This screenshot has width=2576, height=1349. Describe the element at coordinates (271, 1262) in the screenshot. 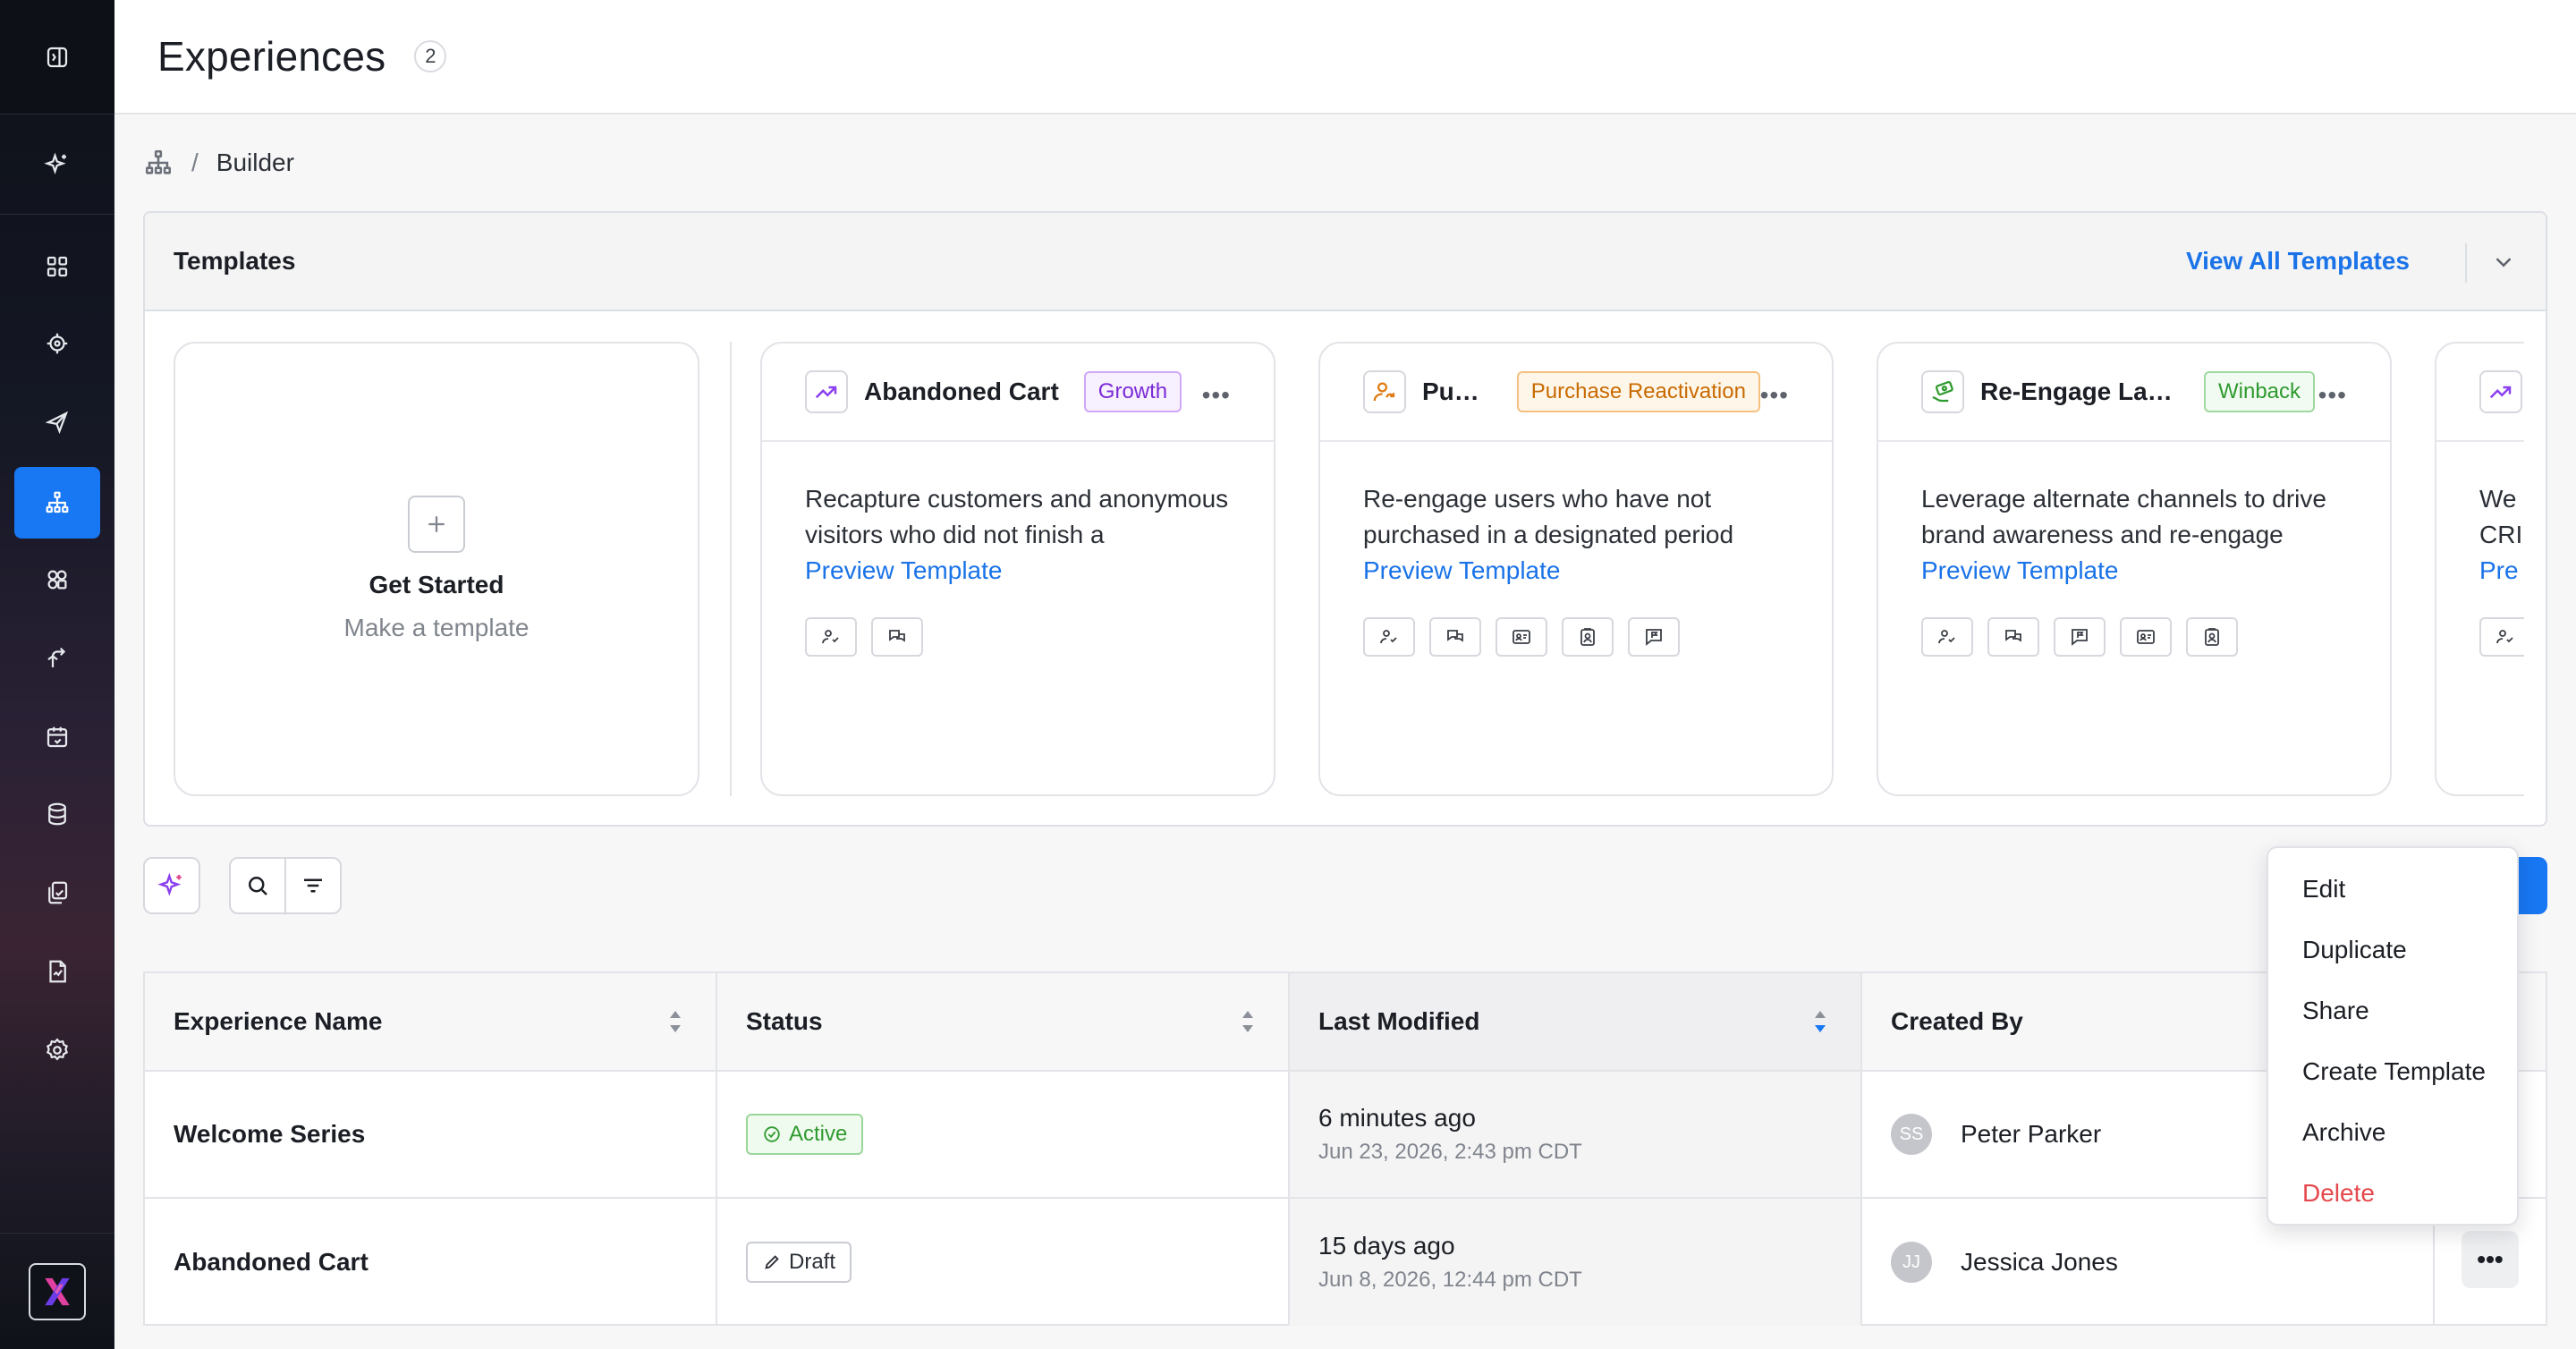

I see `experience-name: Abandoned Cart` at that location.